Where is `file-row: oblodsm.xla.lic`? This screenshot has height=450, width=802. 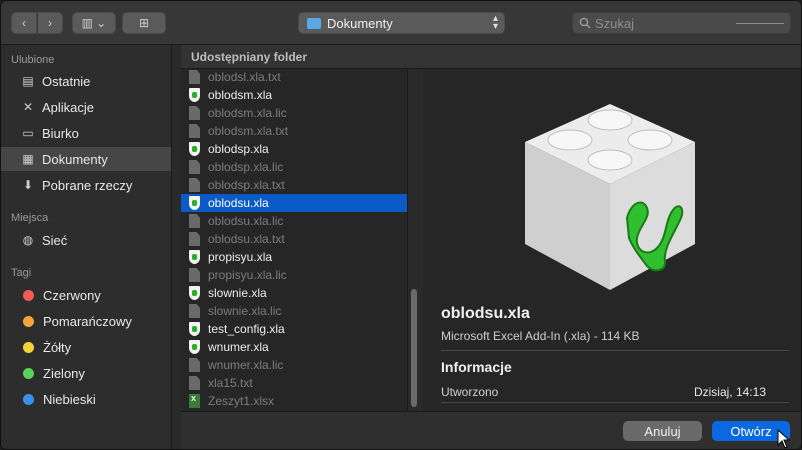
file-row: oblodsm.xla.lic is located at coordinates (294, 113).